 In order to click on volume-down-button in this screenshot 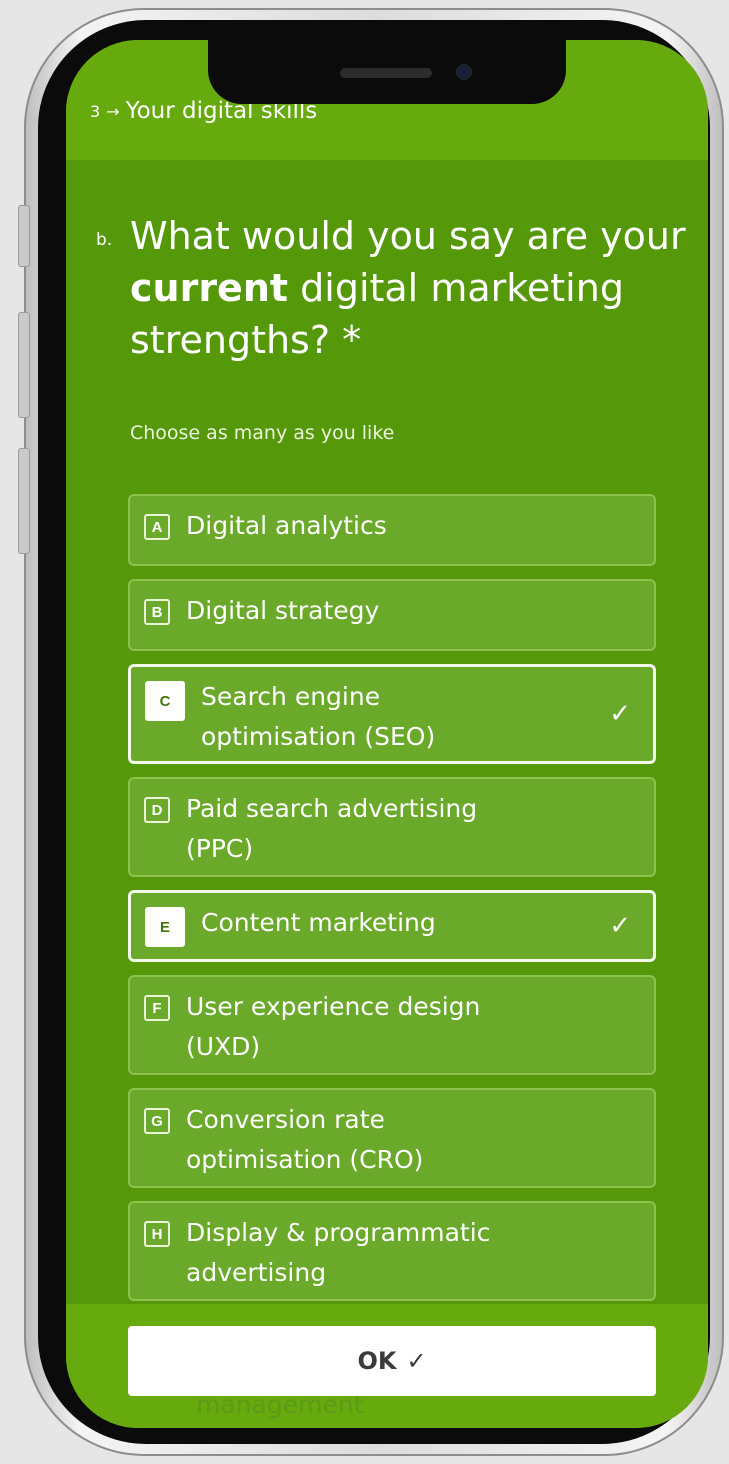, I will do `click(24, 501)`.